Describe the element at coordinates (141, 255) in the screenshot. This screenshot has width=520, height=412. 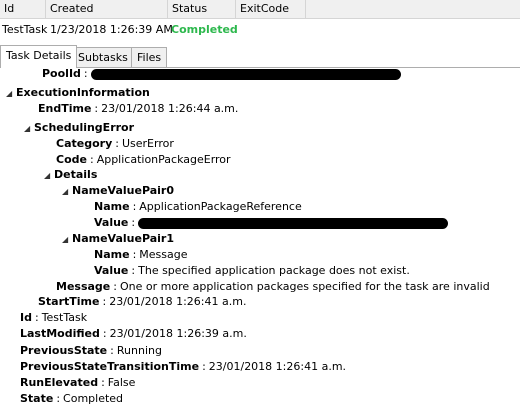
I see `tree-node-nvp1-name: Name: Message` at that location.